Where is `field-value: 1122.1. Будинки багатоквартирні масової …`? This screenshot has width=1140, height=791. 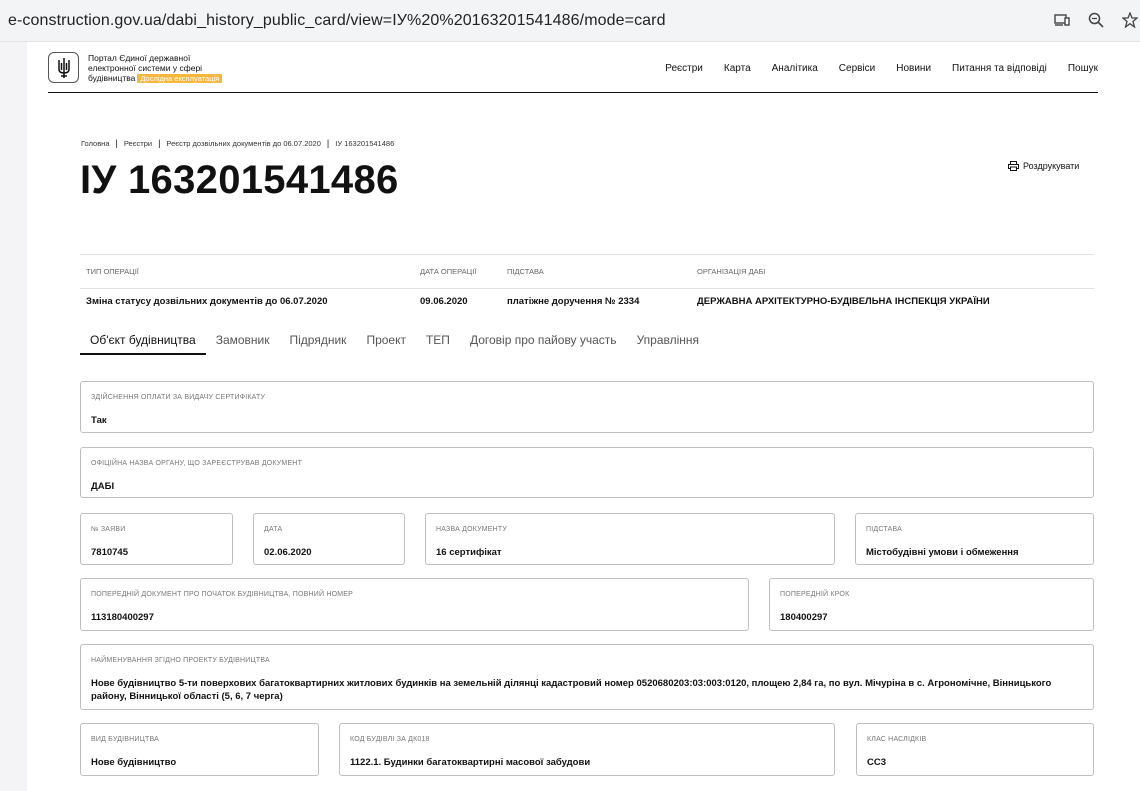 field-value: 1122.1. Будинки багатоквартирні масової … is located at coordinates (470, 762).